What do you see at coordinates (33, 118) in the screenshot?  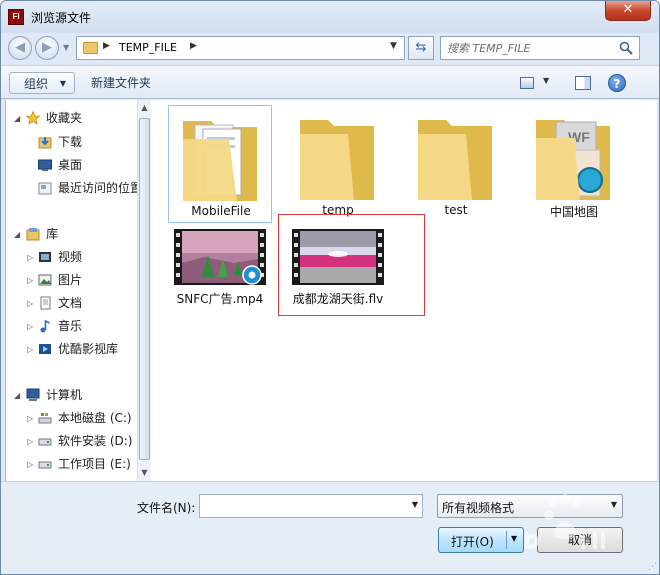 I see `star-icon` at bounding box center [33, 118].